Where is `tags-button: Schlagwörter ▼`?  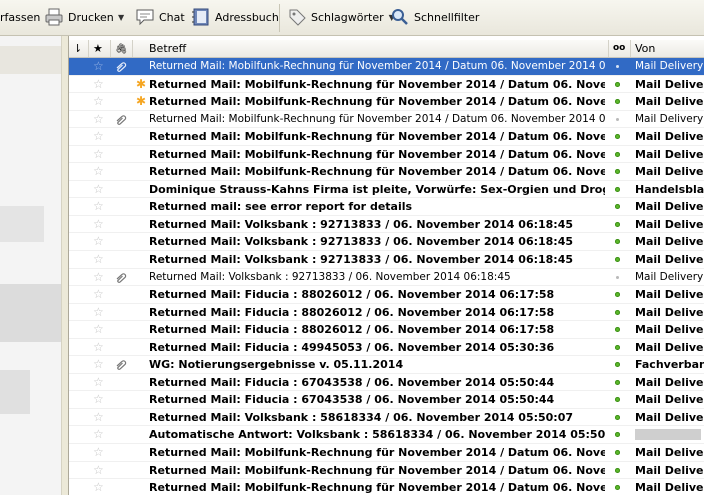
tags-button: Schlagwörter ▼ is located at coordinates (341, 17).